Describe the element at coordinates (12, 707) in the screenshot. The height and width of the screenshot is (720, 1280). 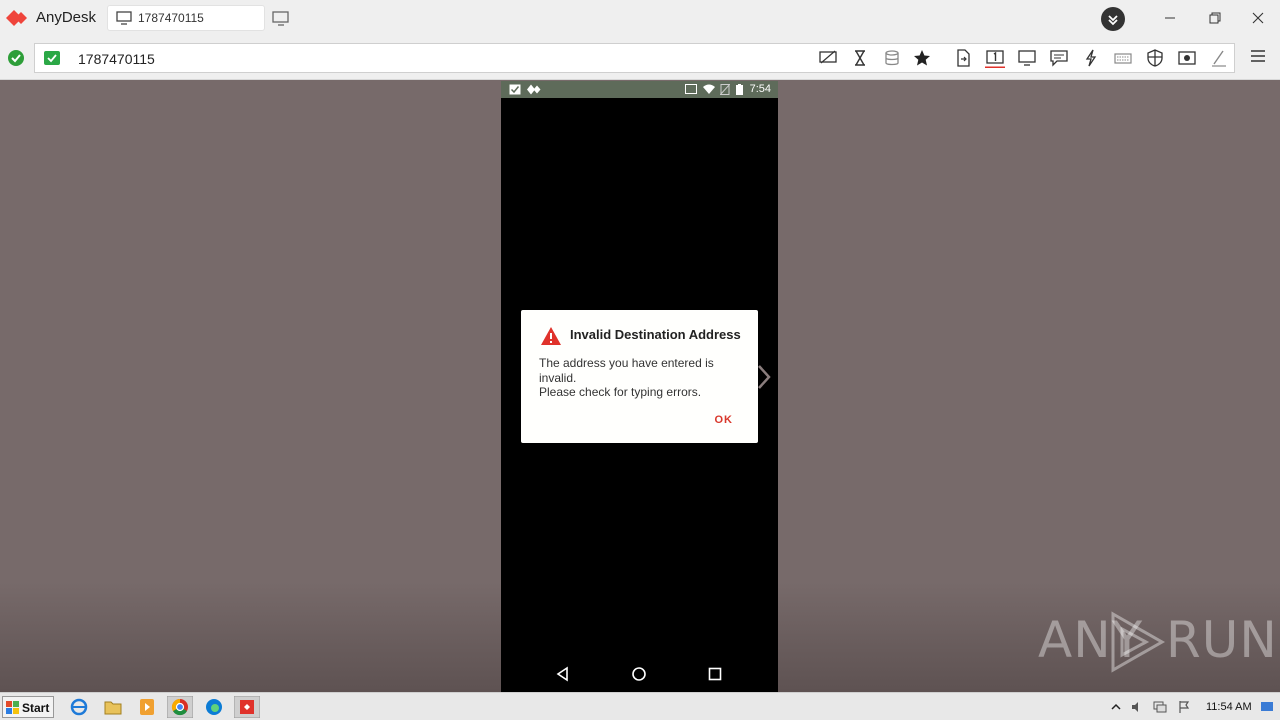
I see `windows-flag-icon` at that location.